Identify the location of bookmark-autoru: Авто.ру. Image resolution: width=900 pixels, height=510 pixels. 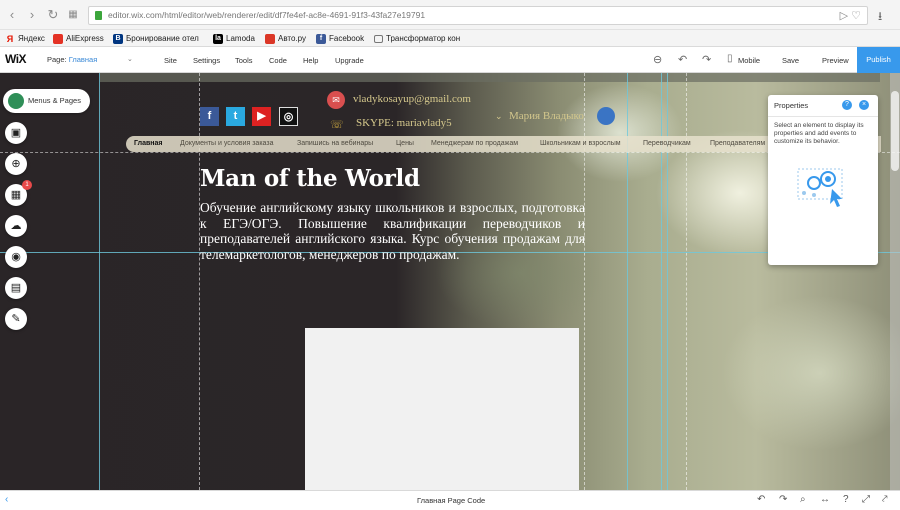
(285, 38).